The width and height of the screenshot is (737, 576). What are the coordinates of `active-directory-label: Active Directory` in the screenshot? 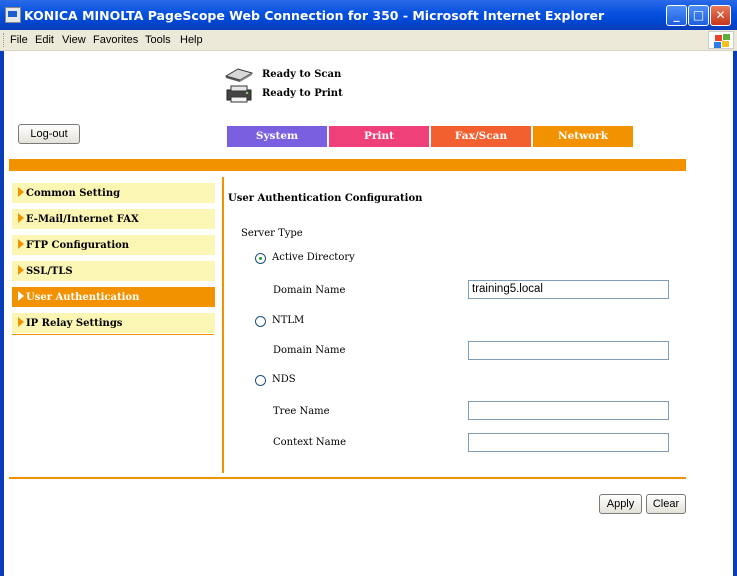 It's located at (313, 257).